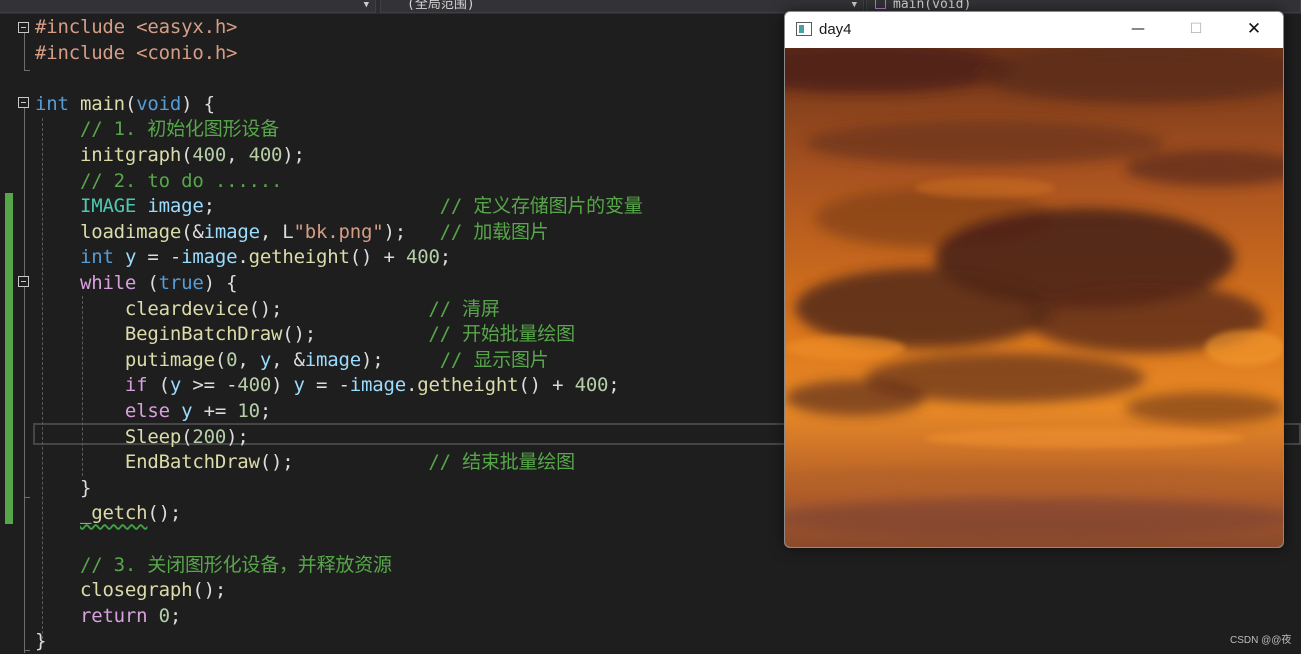  I want to click on code-token: IMAGE, so click(108, 206).